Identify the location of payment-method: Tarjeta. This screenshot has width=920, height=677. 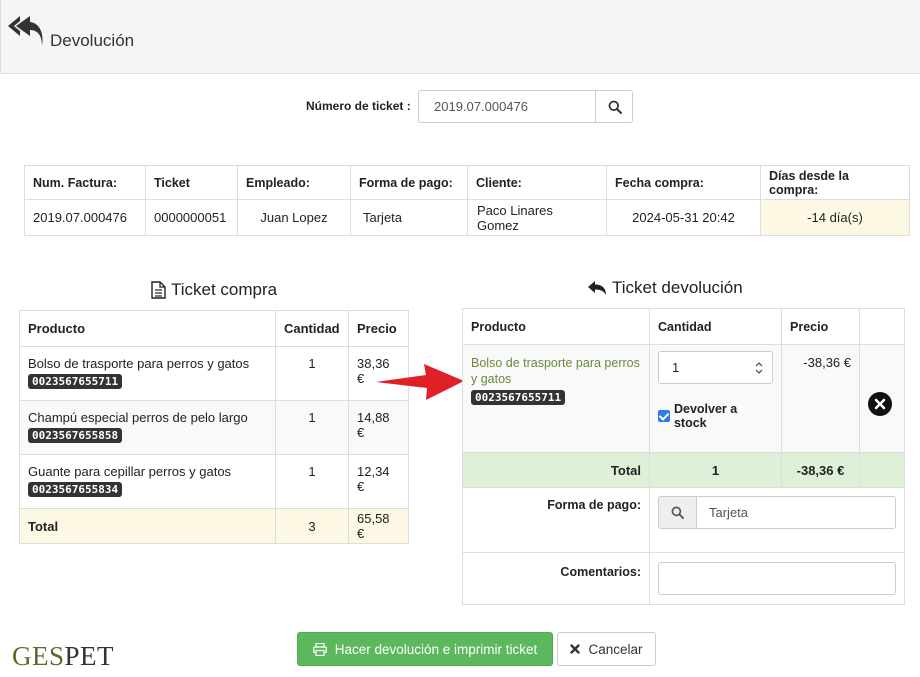
(409, 217).